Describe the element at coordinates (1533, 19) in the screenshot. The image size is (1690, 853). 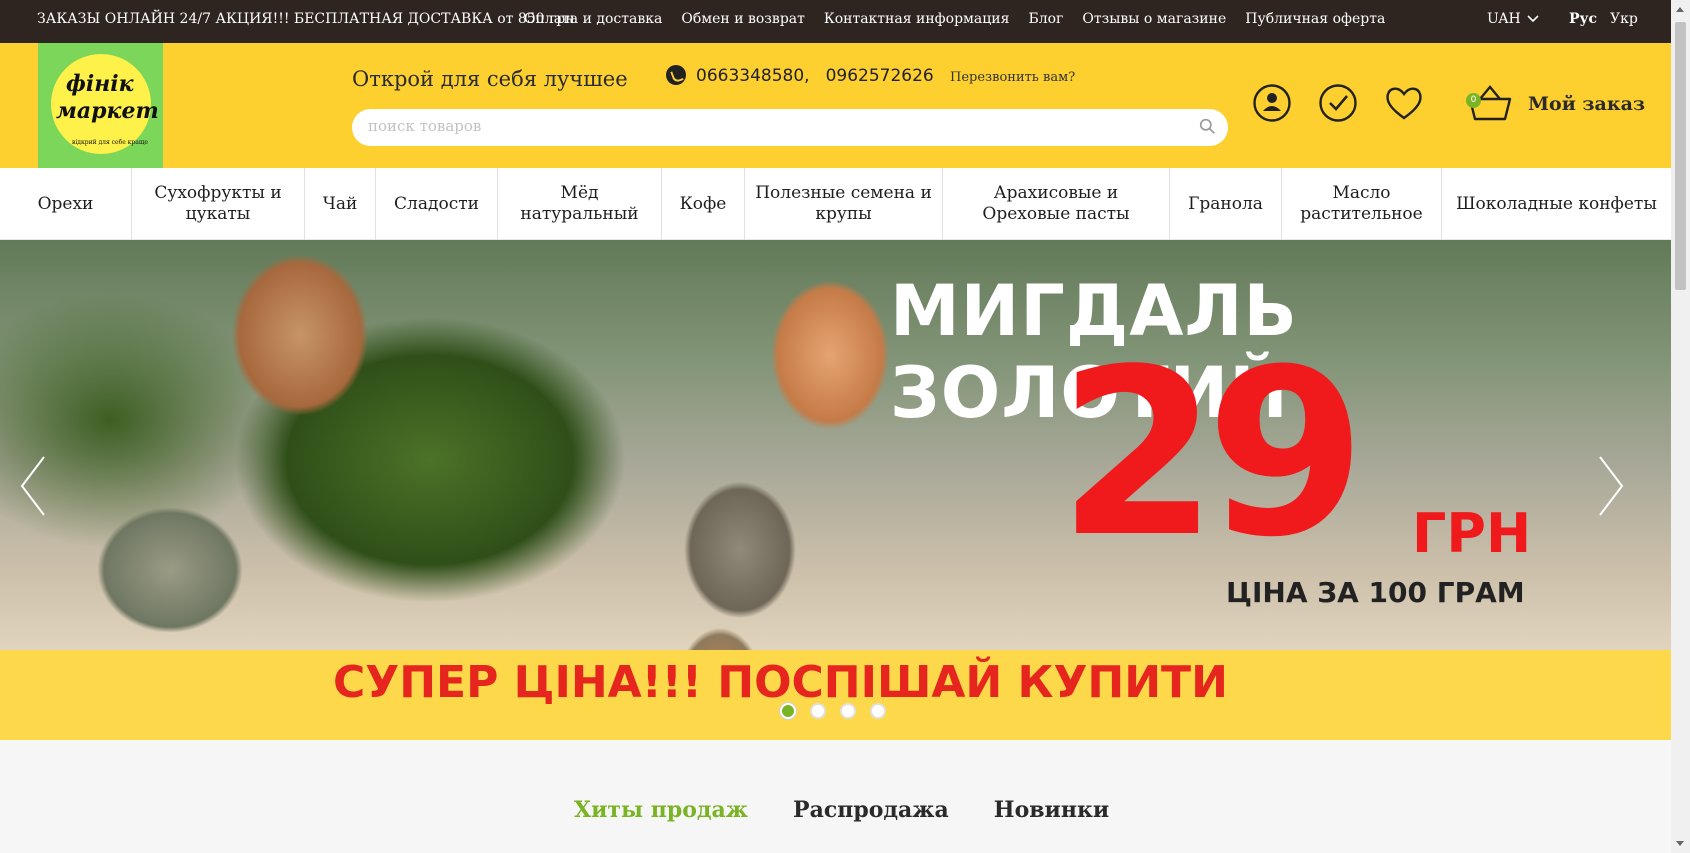
I see `chevron-down-icon` at that location.